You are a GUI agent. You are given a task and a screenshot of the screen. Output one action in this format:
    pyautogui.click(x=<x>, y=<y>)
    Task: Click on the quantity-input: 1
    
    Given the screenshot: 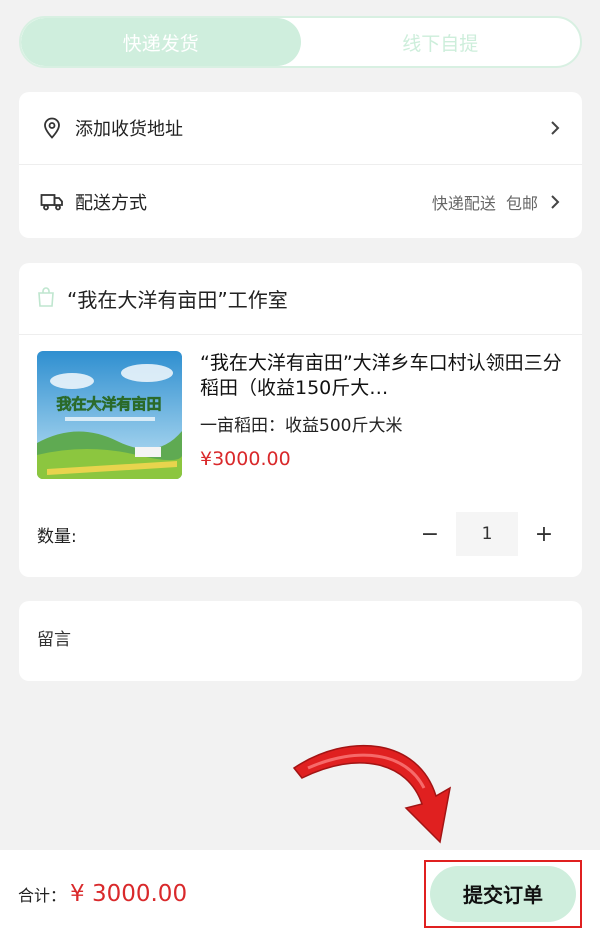 What is the action you would take?
    pyautogui.click(x=487, y=534)
    